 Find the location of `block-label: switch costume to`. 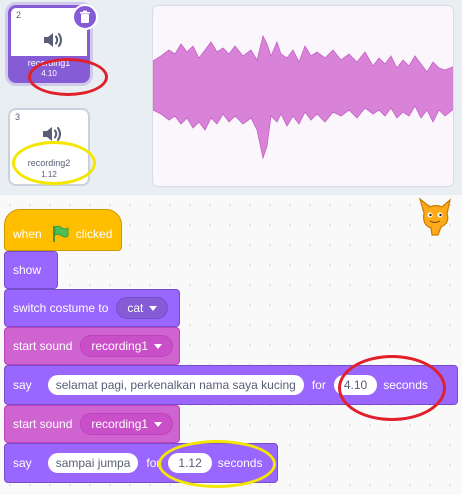

block-label: switch costume to is located at coordinates (61, 308).